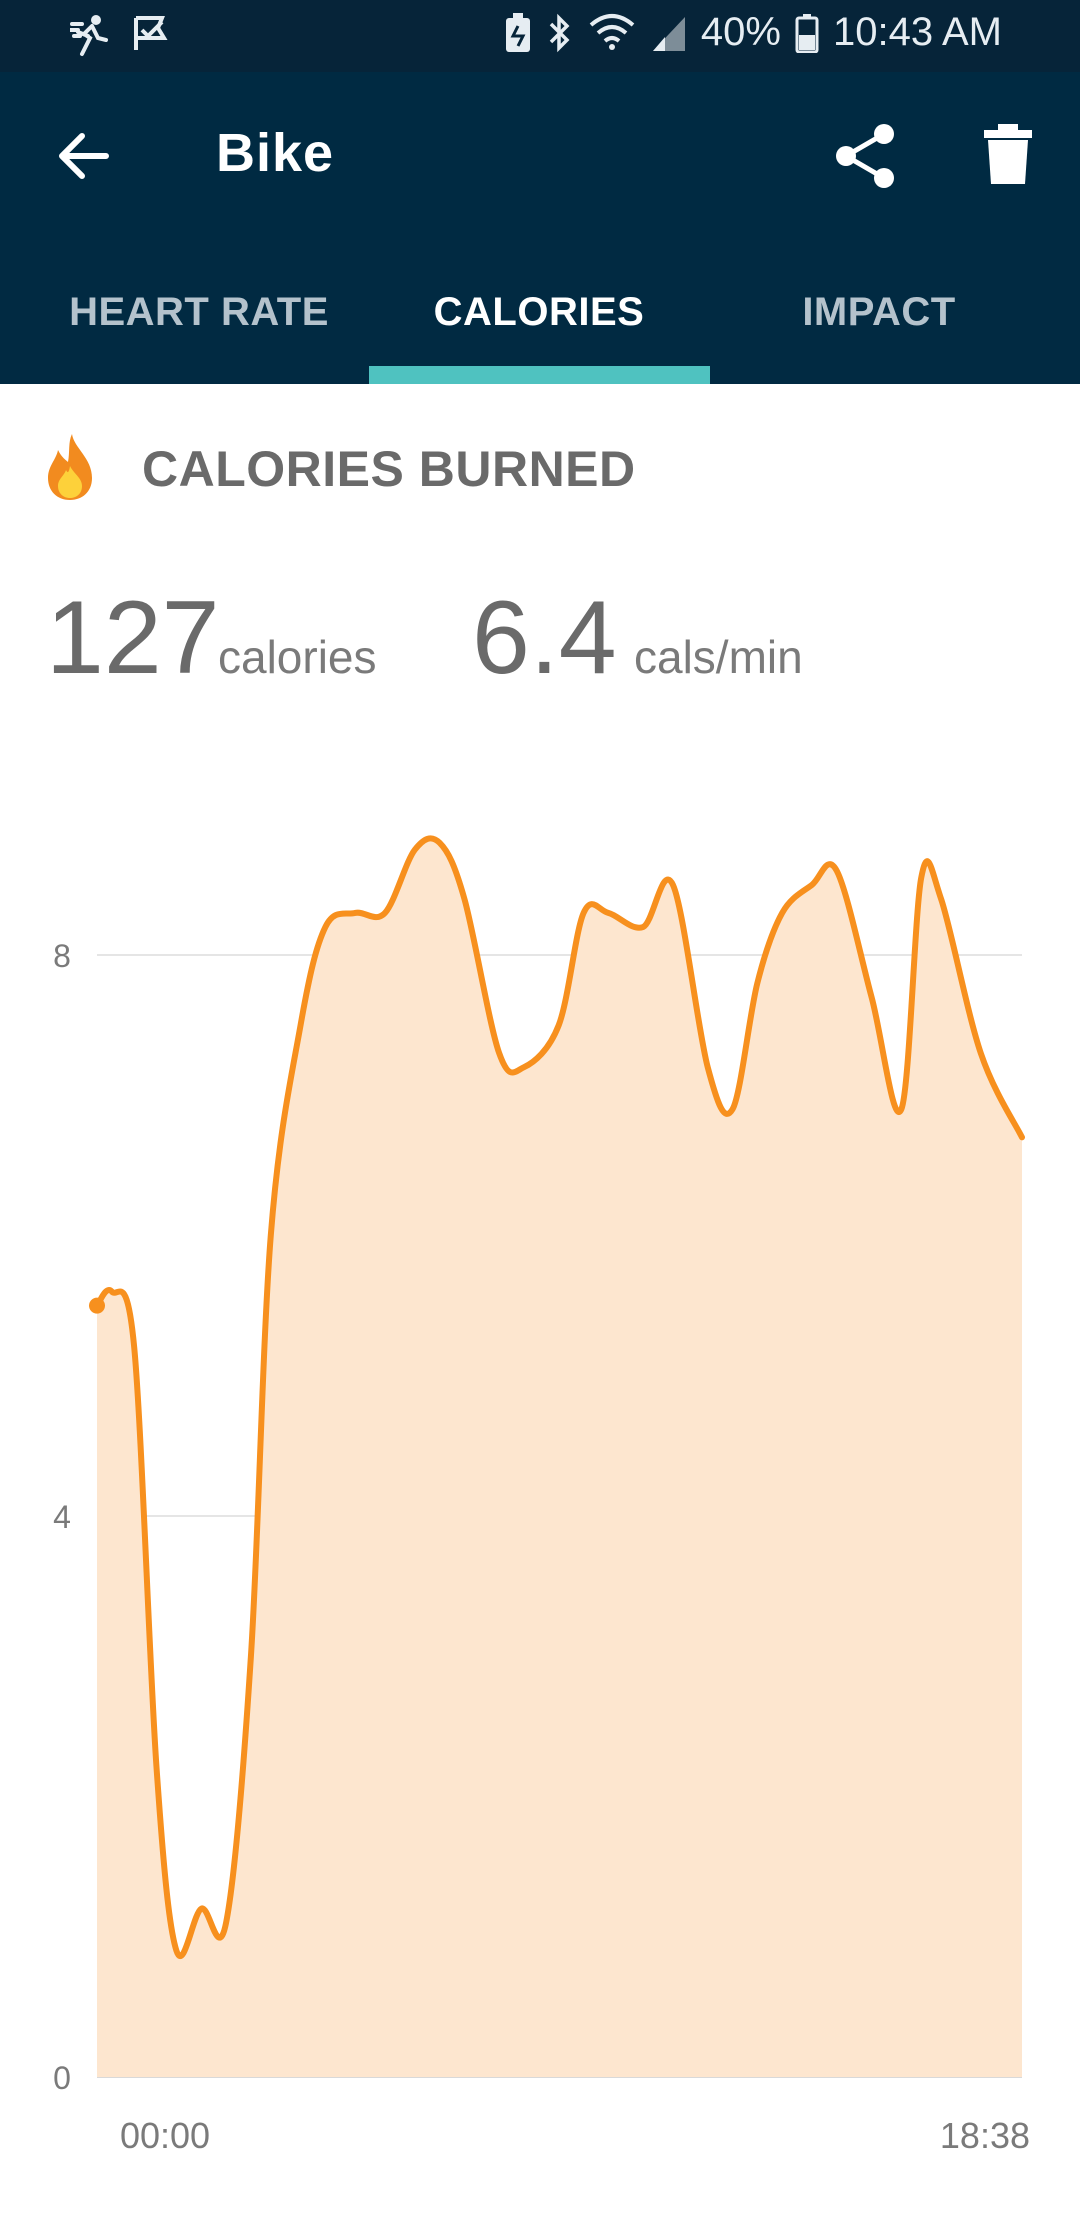 The height and width of the screenshot is (2220, 1080). I want to click on total-calories-value: 127, so click(133, 638).